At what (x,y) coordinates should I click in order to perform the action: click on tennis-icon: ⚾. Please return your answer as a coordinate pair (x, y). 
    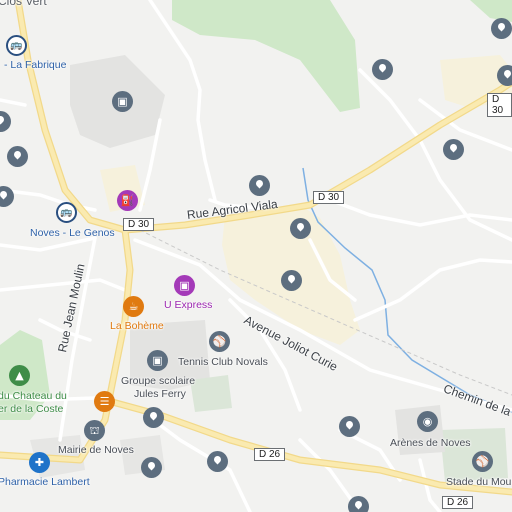
    Looking at the image, I should click on (219, 341).